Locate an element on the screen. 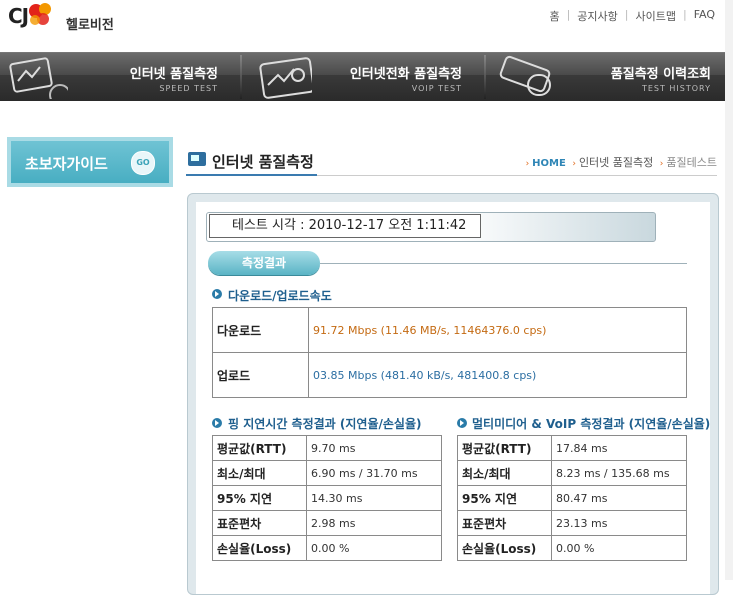 This screenshot has width=733, height=595. nav-tab-test-history: 품질측정 이력조회 TEST HISTORY is located at coordinates (610, 77).